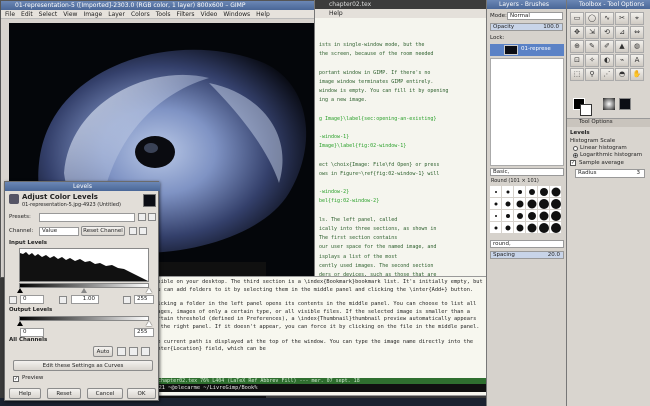  I want to click on output-white-handle, so click(149, 323).